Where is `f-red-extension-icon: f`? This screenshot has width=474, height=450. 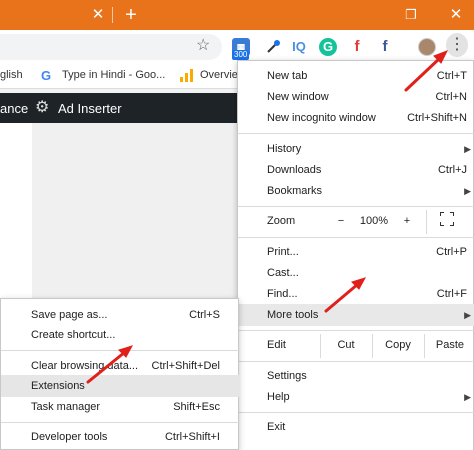 f-red-extension-icon: f is located at coordinates (357, 47).